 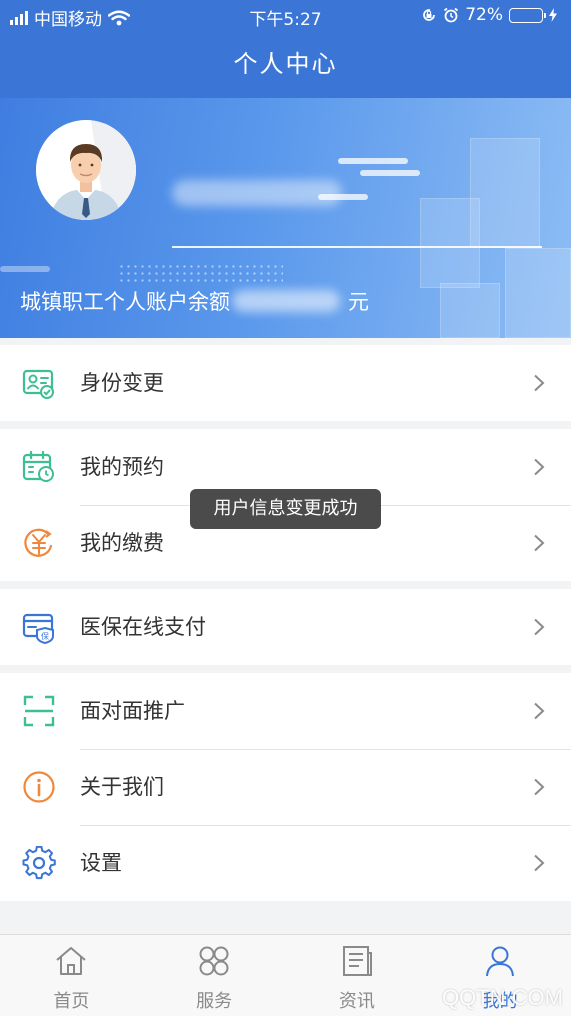 What do you see at coordinates (122, 543) in the screenshot?
I see `menu-item-label: 我的缴费` at bounding box center [122, 543].